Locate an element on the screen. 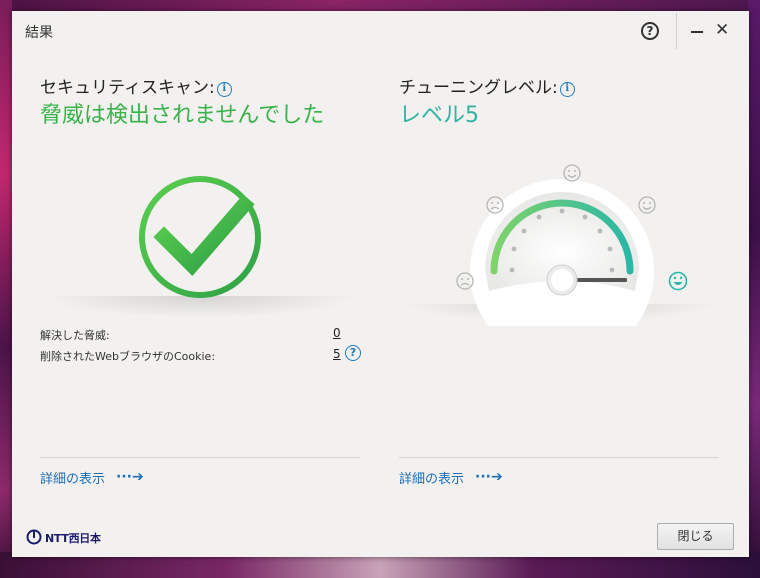 This screenshot has width=760, height=578. deleted-cookies-value: 5 is located at coordinates (337, 354).